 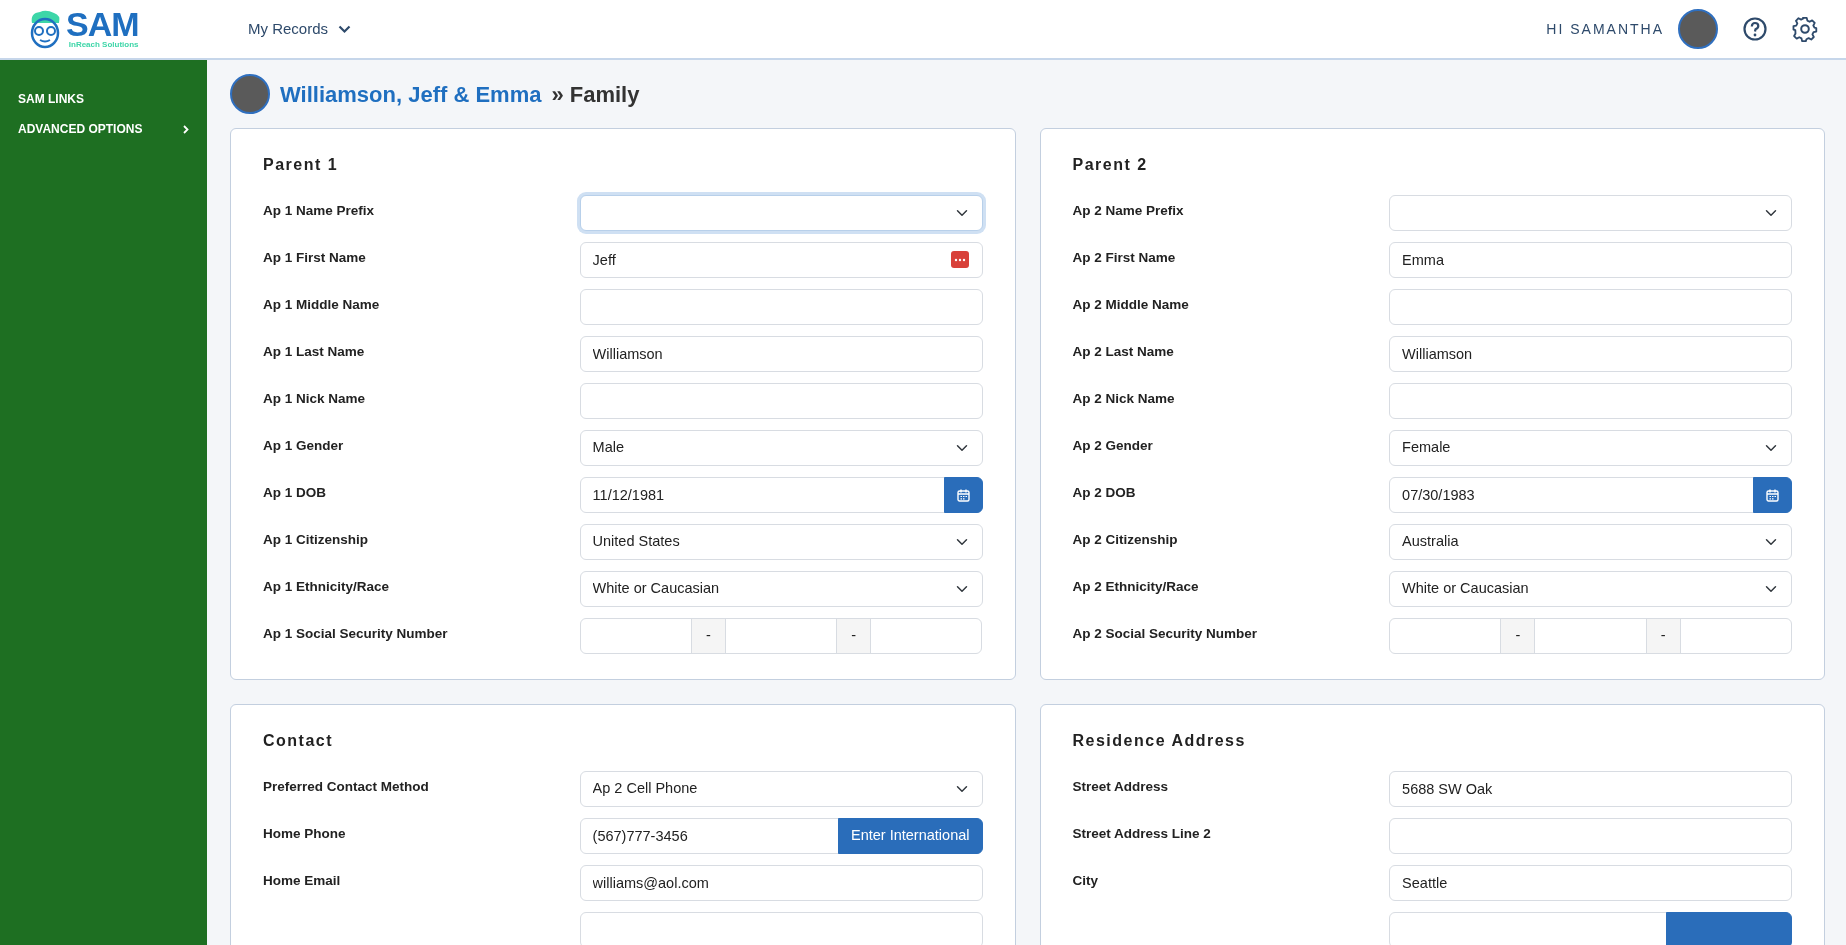 What do you see at coordinates (301, 165) in the screenshot?
I see `card-title: Parent 1` at bounding box center [301, 165].